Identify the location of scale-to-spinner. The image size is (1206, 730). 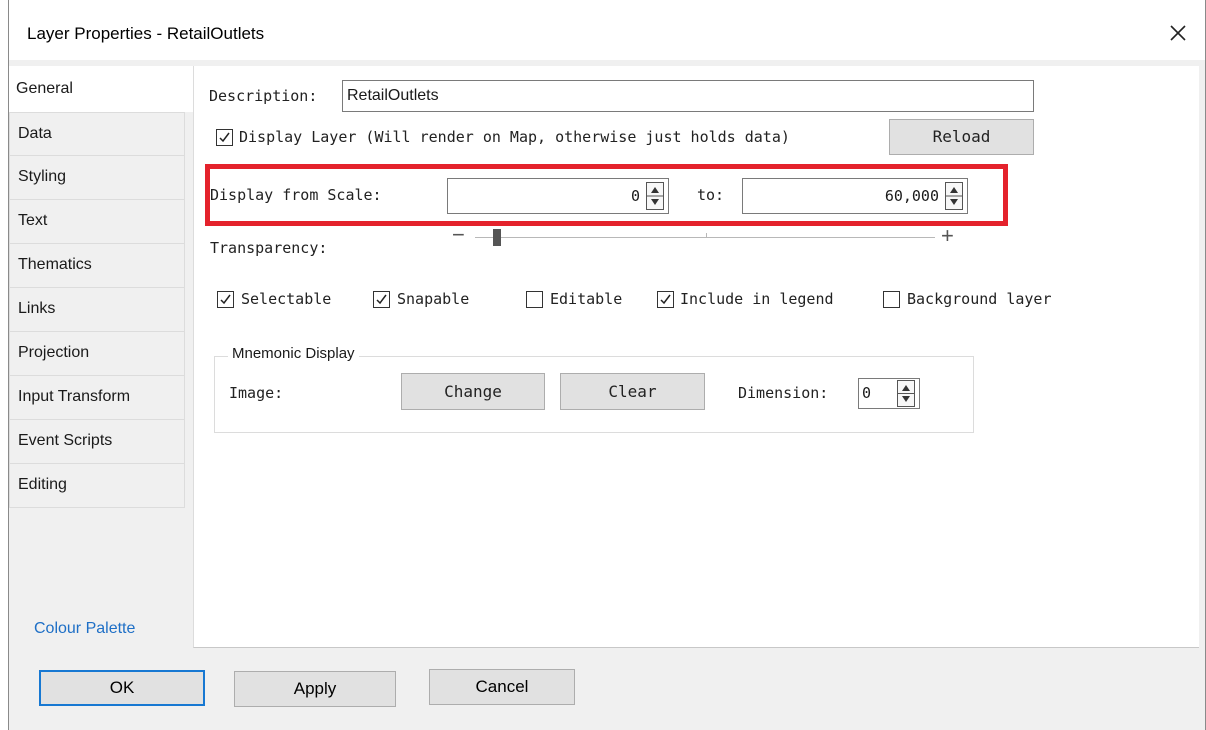
(954, 196).